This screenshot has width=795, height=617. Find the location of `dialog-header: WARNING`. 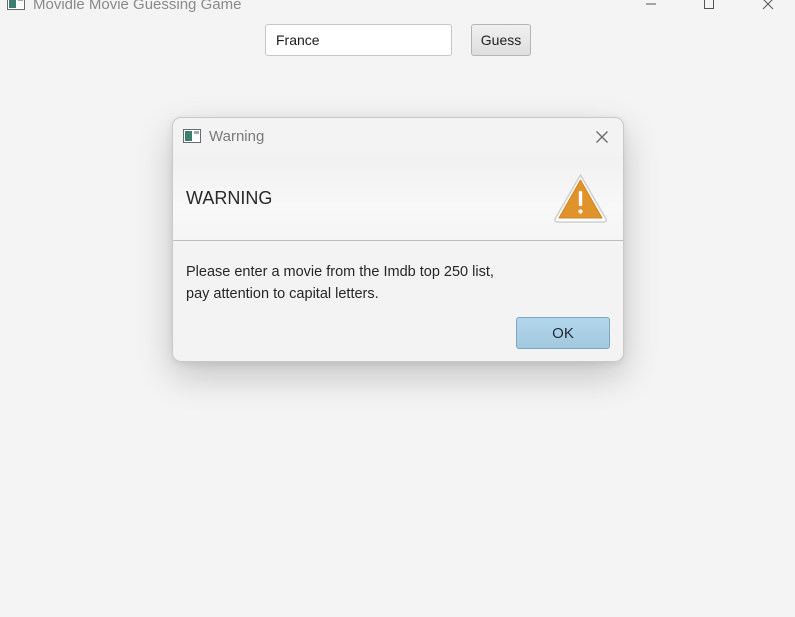

dialog-header: WARNING is located at coordinates (398, 198).